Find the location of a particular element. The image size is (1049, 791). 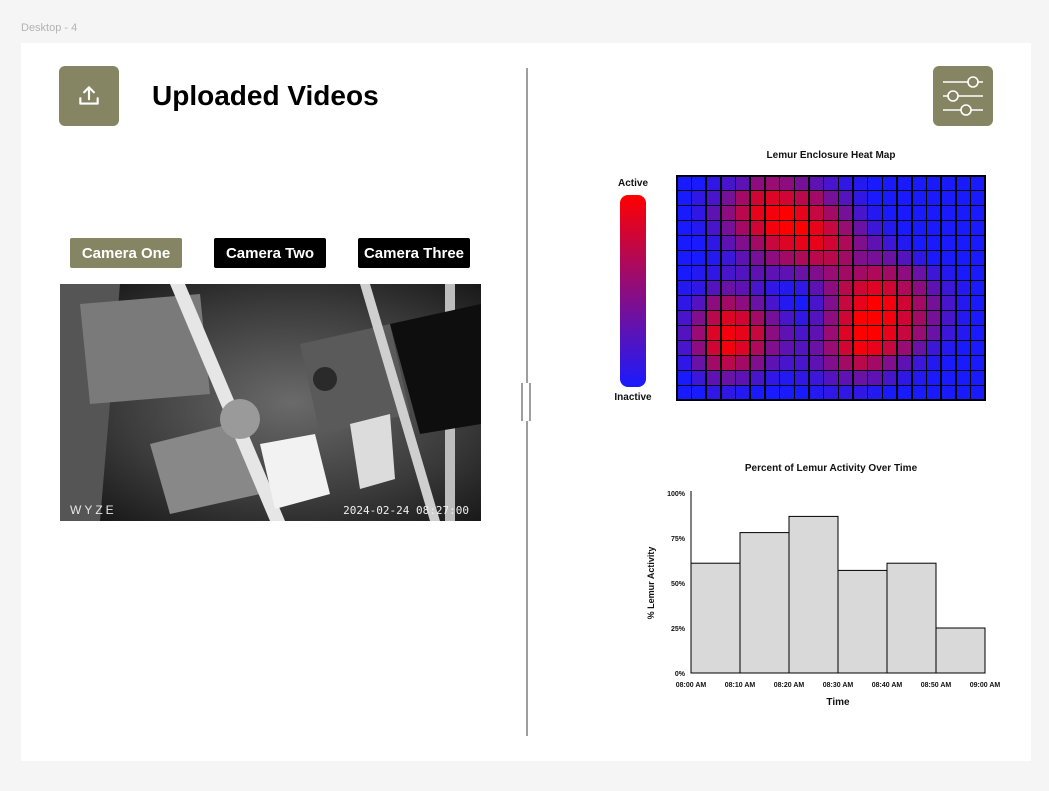

camera-one-button: Camera One is located at coordinates (126, 253).